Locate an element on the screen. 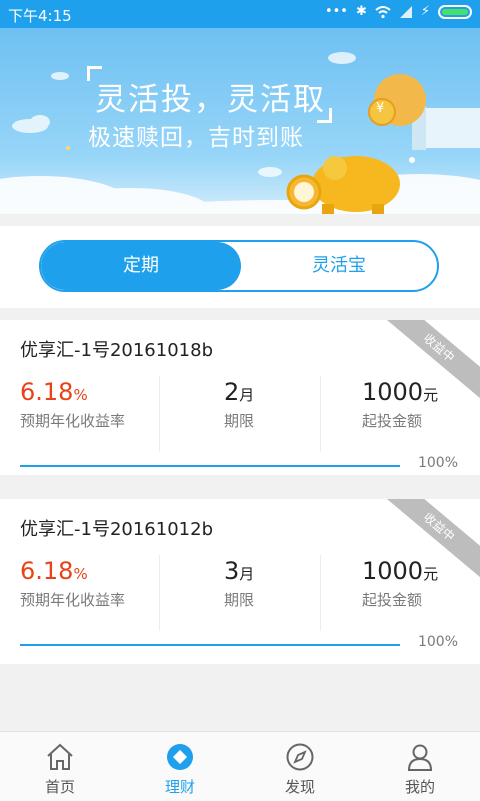  product-name: 优享汇-1号20161018b is located at coordinates (116, 350).